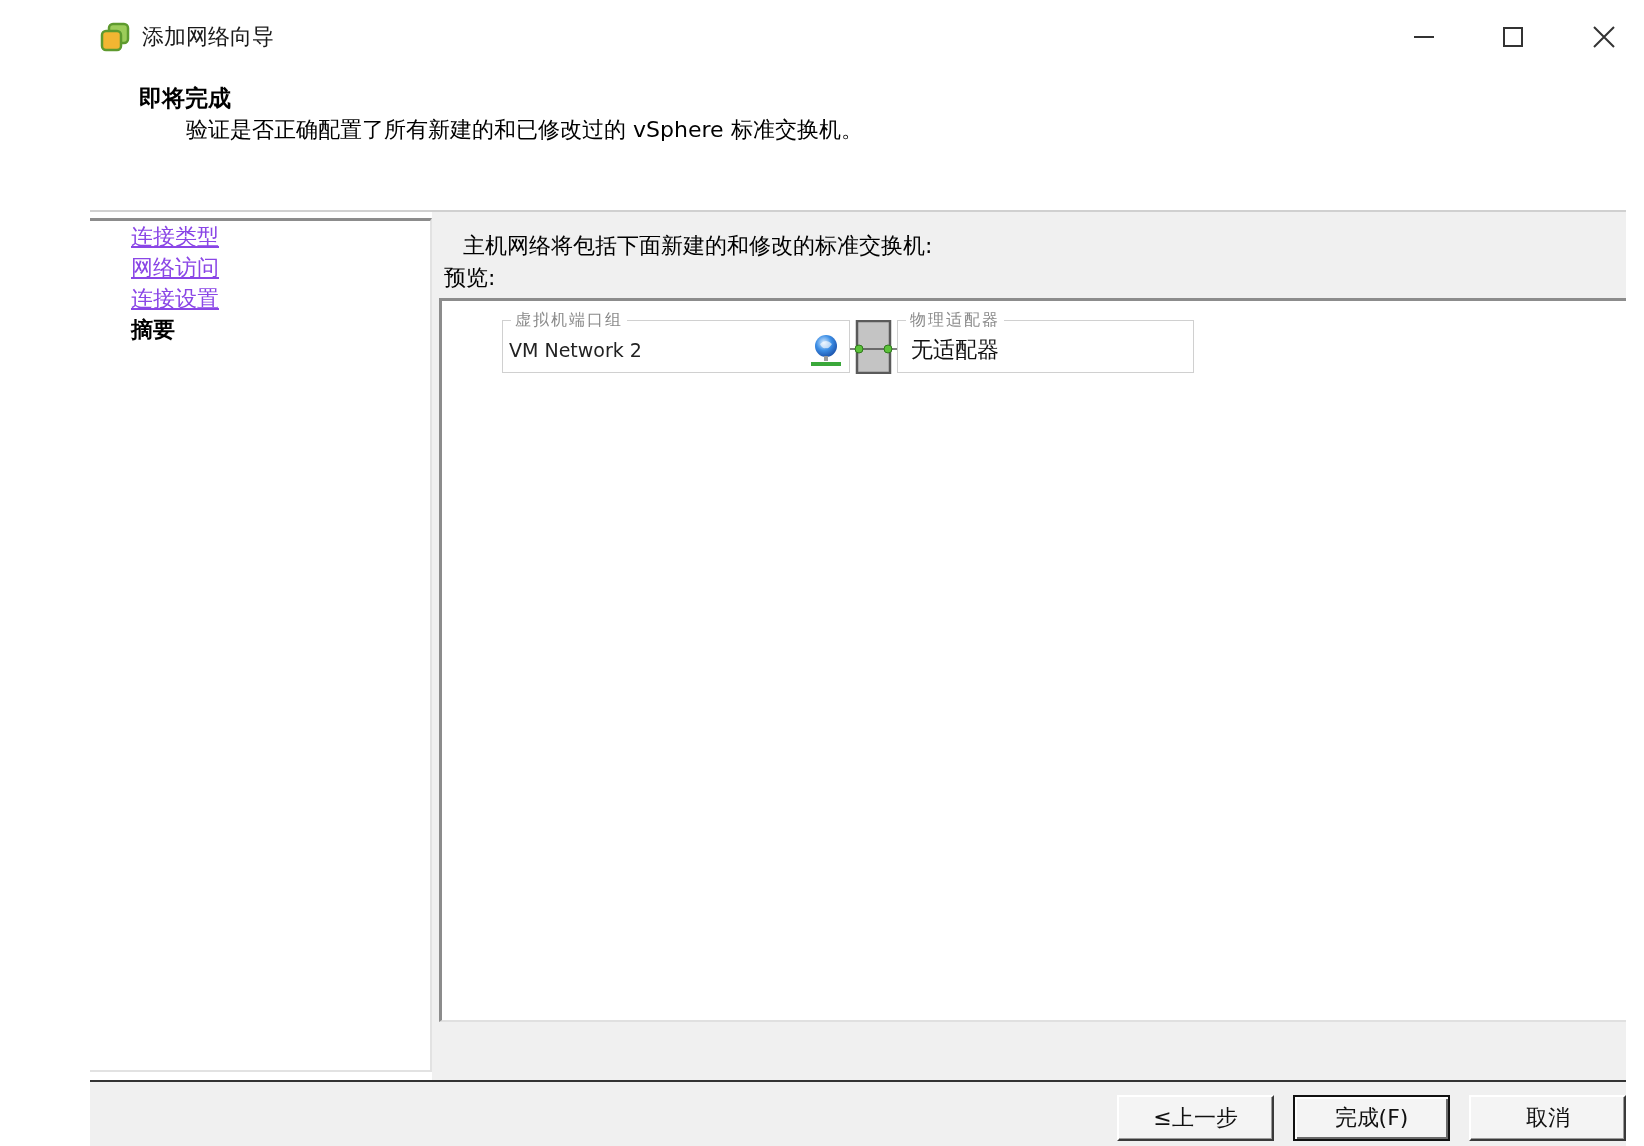 Image resolution: width=1644 pixels, height=1146 pixels. I want to click on preview-label: 预览:, so click(470, 278).